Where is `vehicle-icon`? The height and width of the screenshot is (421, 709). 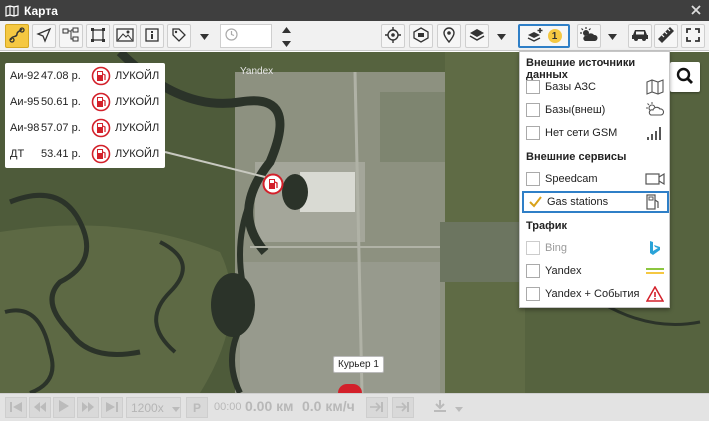
vehicle-icon is located at coordinates (421, 36).